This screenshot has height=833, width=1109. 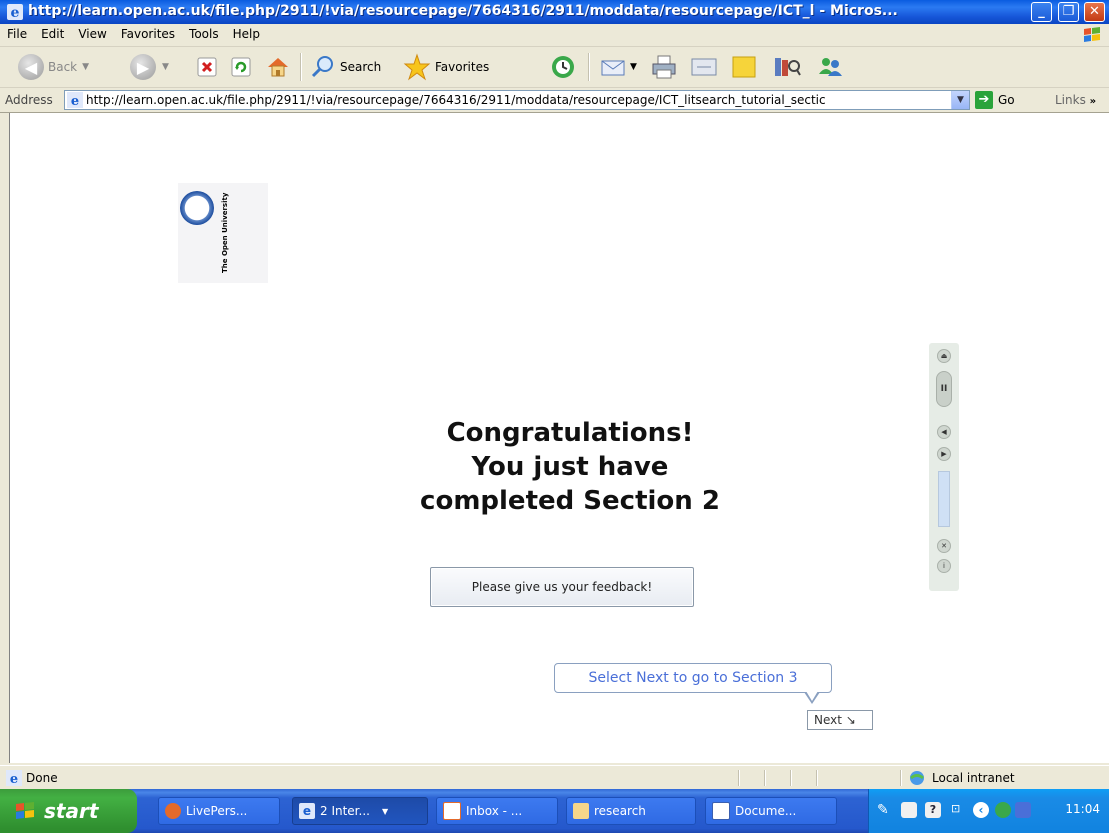 What do you see at coordinates (246, 32) in the screenshot?
I see `menu-help: Help` at bounding box center [246, 32].